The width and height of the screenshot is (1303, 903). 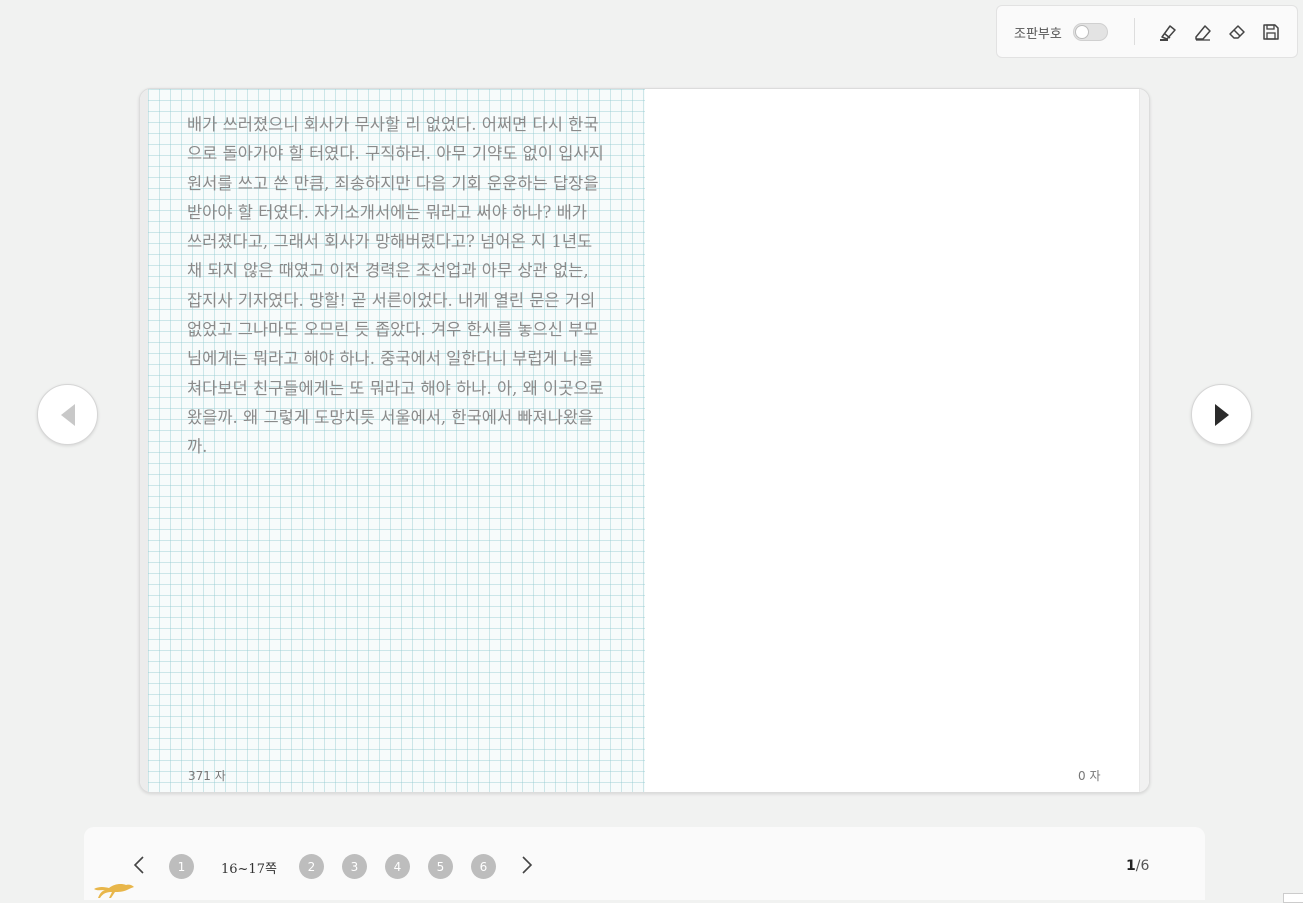 What do you see at coordinates (1142, 866) in the screenshot?
I see `page-counter-total: /6` at bounding box center [1142, 866].